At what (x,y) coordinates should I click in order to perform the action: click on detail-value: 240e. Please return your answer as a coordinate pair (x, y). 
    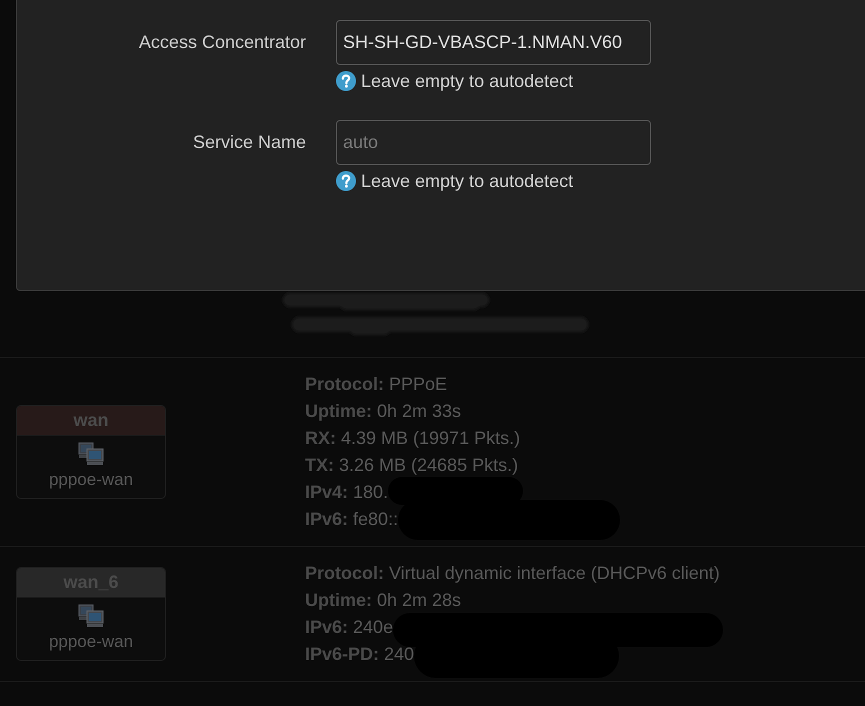
    Looking at the image, I should click on (373, 627).